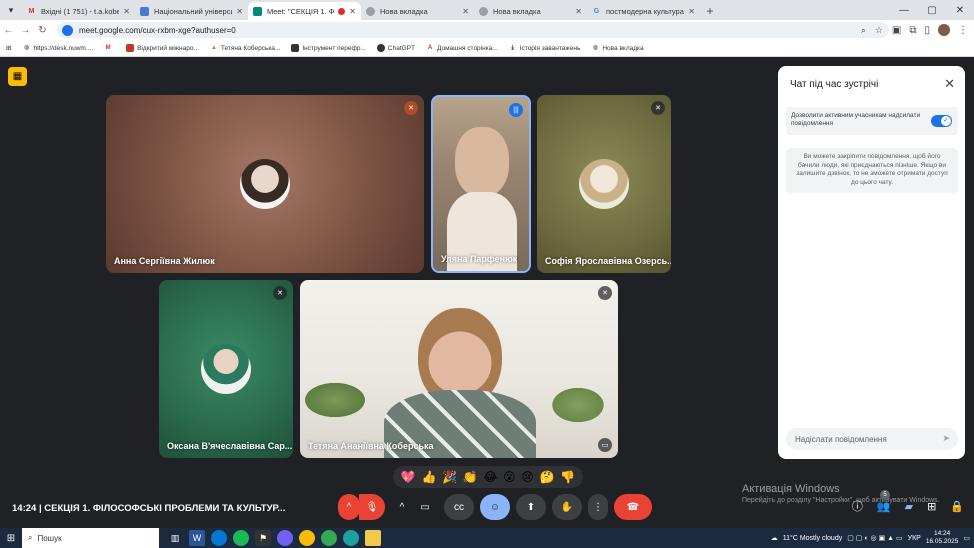 Image resolution: width=974 pixels, height=548 pixels. Describe the element at coordinates (598, 507) in the screenshot. I see `more-options-button: ⋮` at that location.